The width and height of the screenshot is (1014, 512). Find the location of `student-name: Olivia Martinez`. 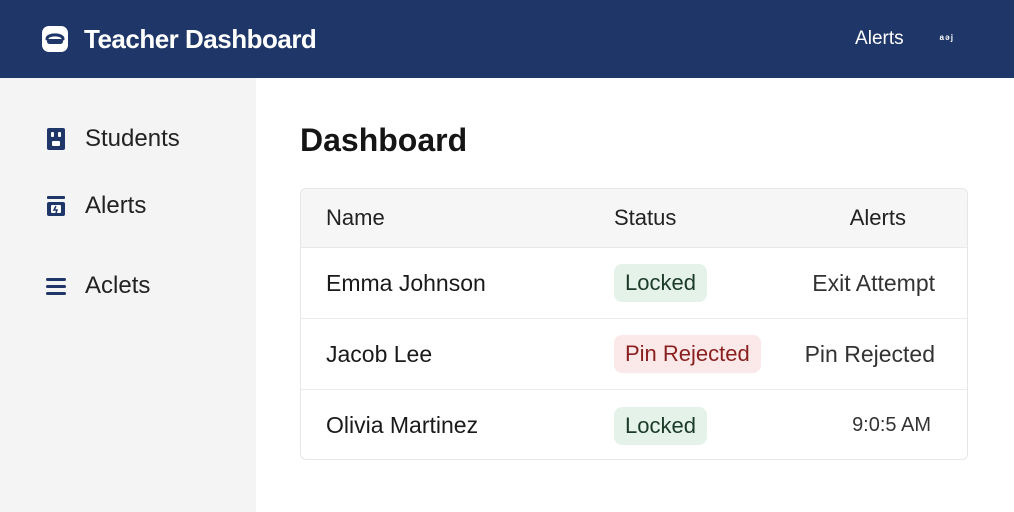

student-name: Olivia Martinez is located at coordinates (402, 425).